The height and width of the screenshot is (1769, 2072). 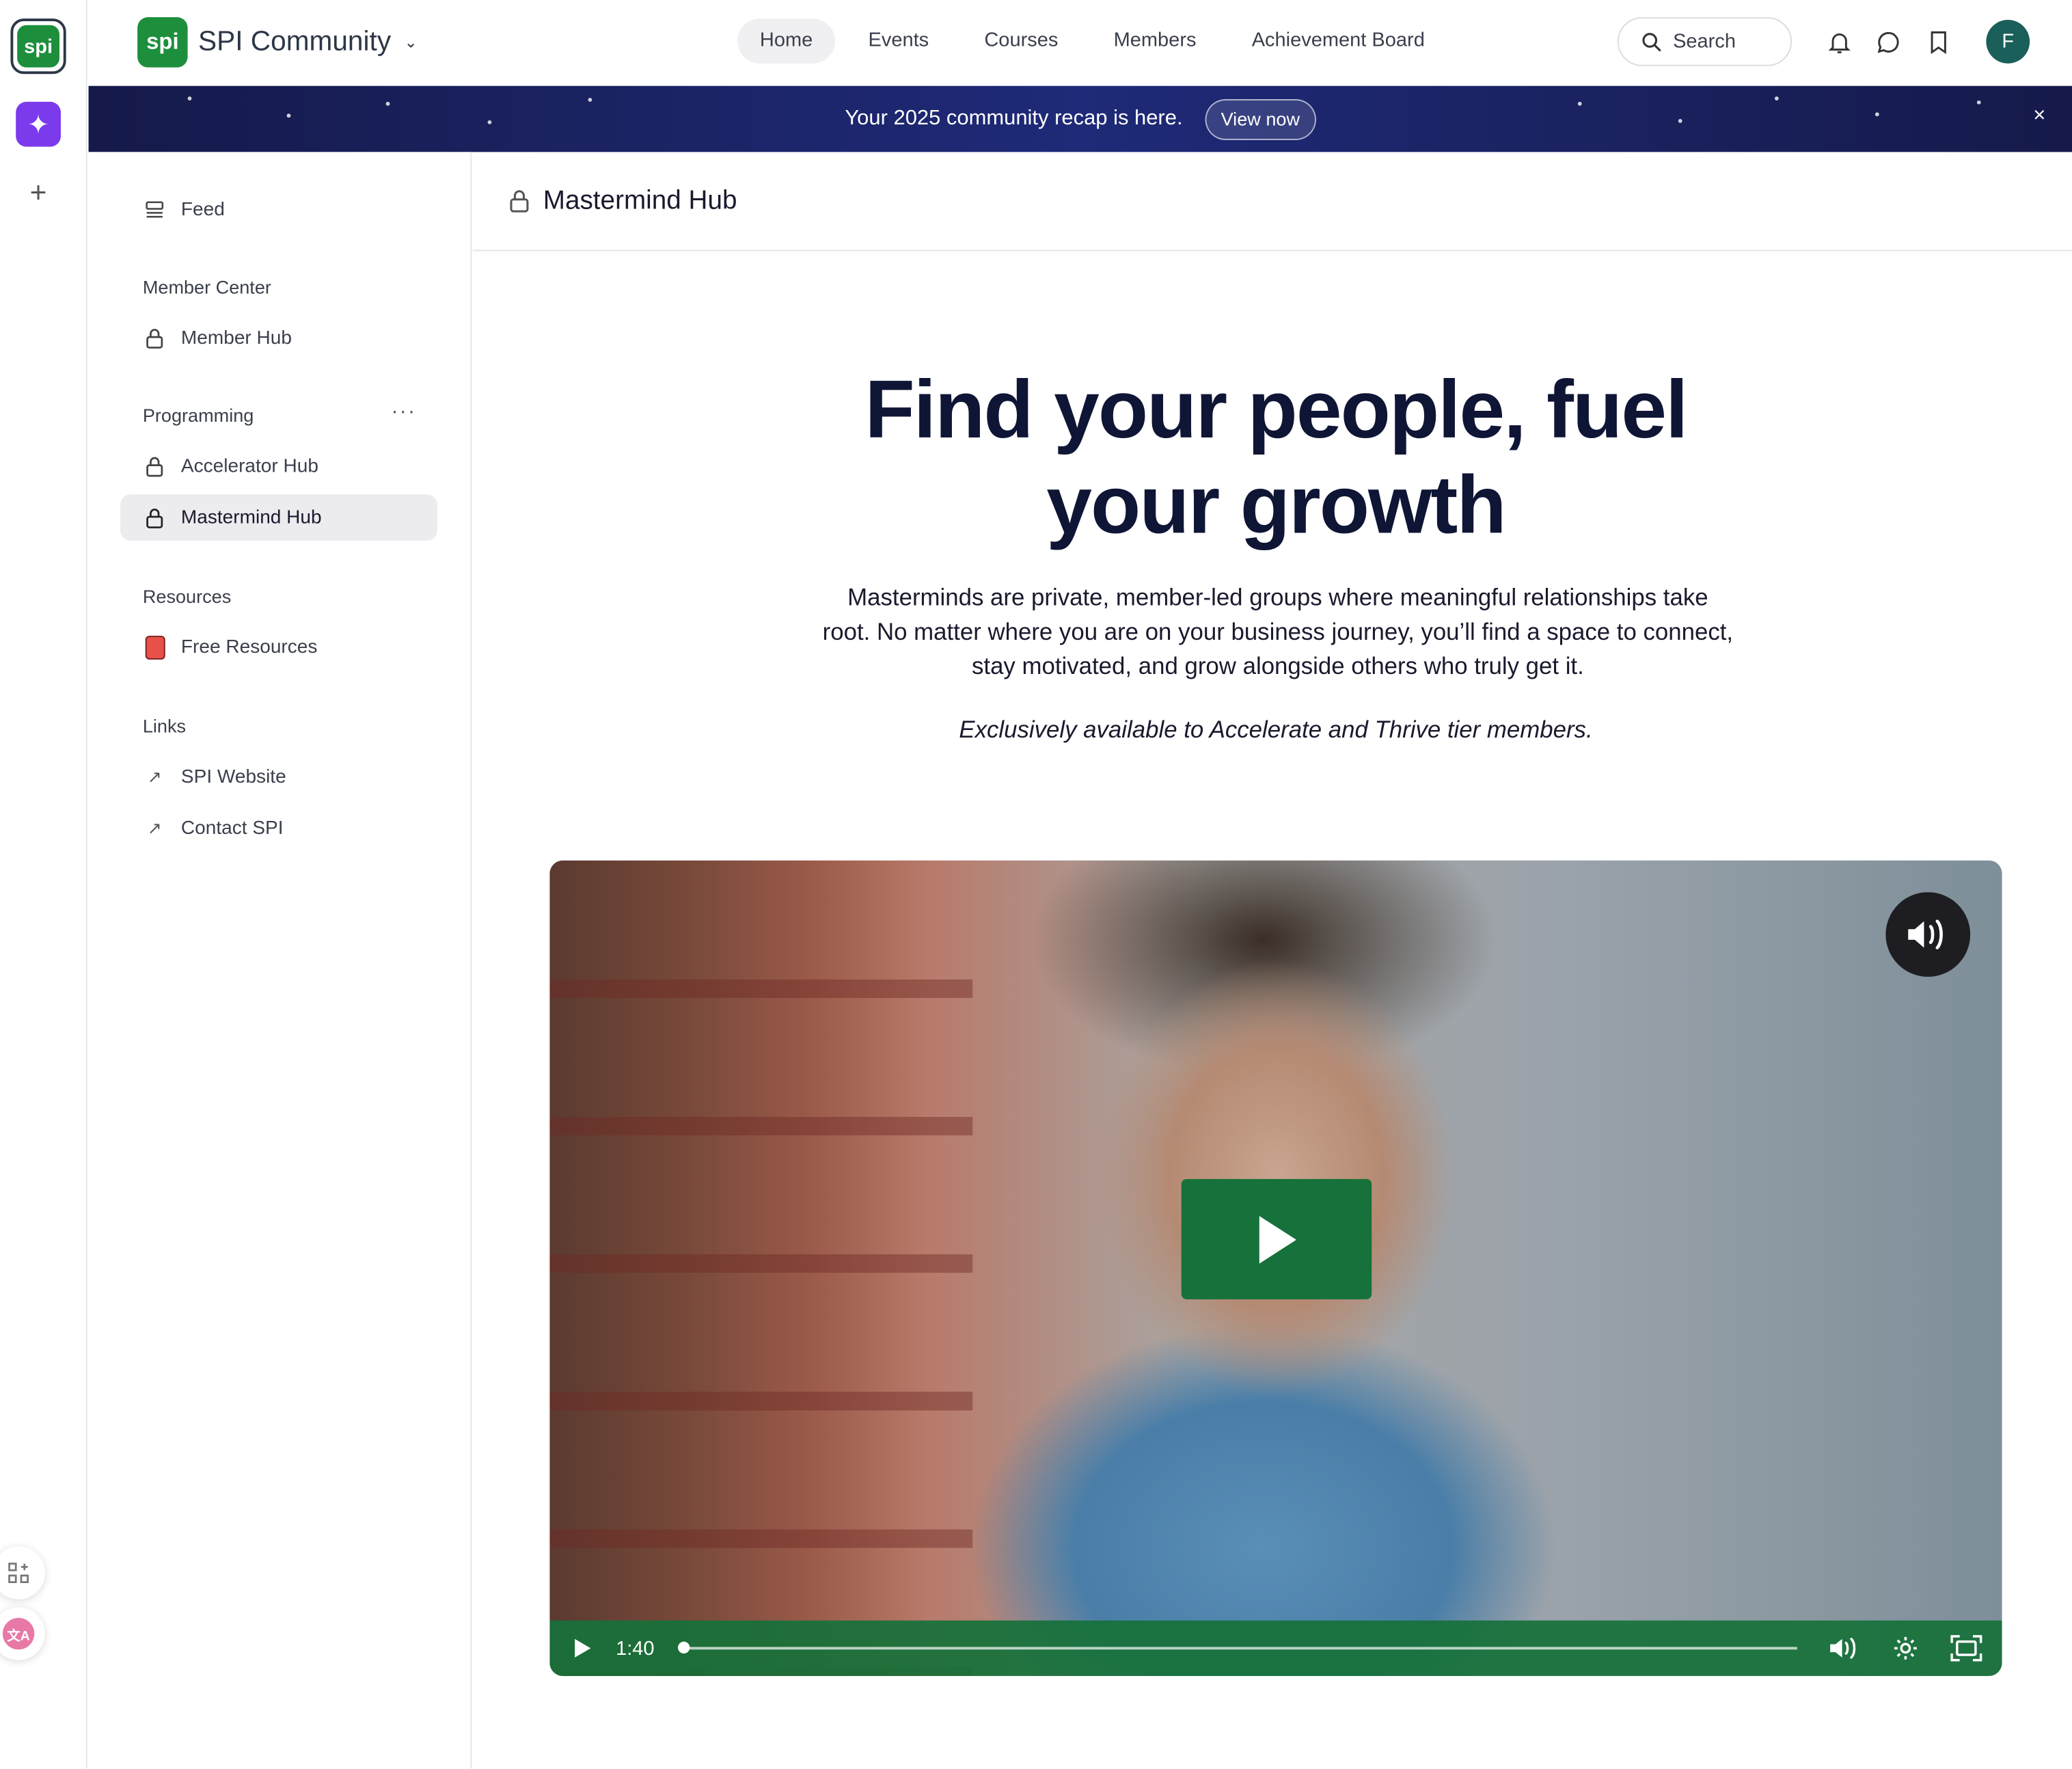 I want to click on sidebar-link-contact-spi: ↗ Contact SPI, so click(x=278, y=828).